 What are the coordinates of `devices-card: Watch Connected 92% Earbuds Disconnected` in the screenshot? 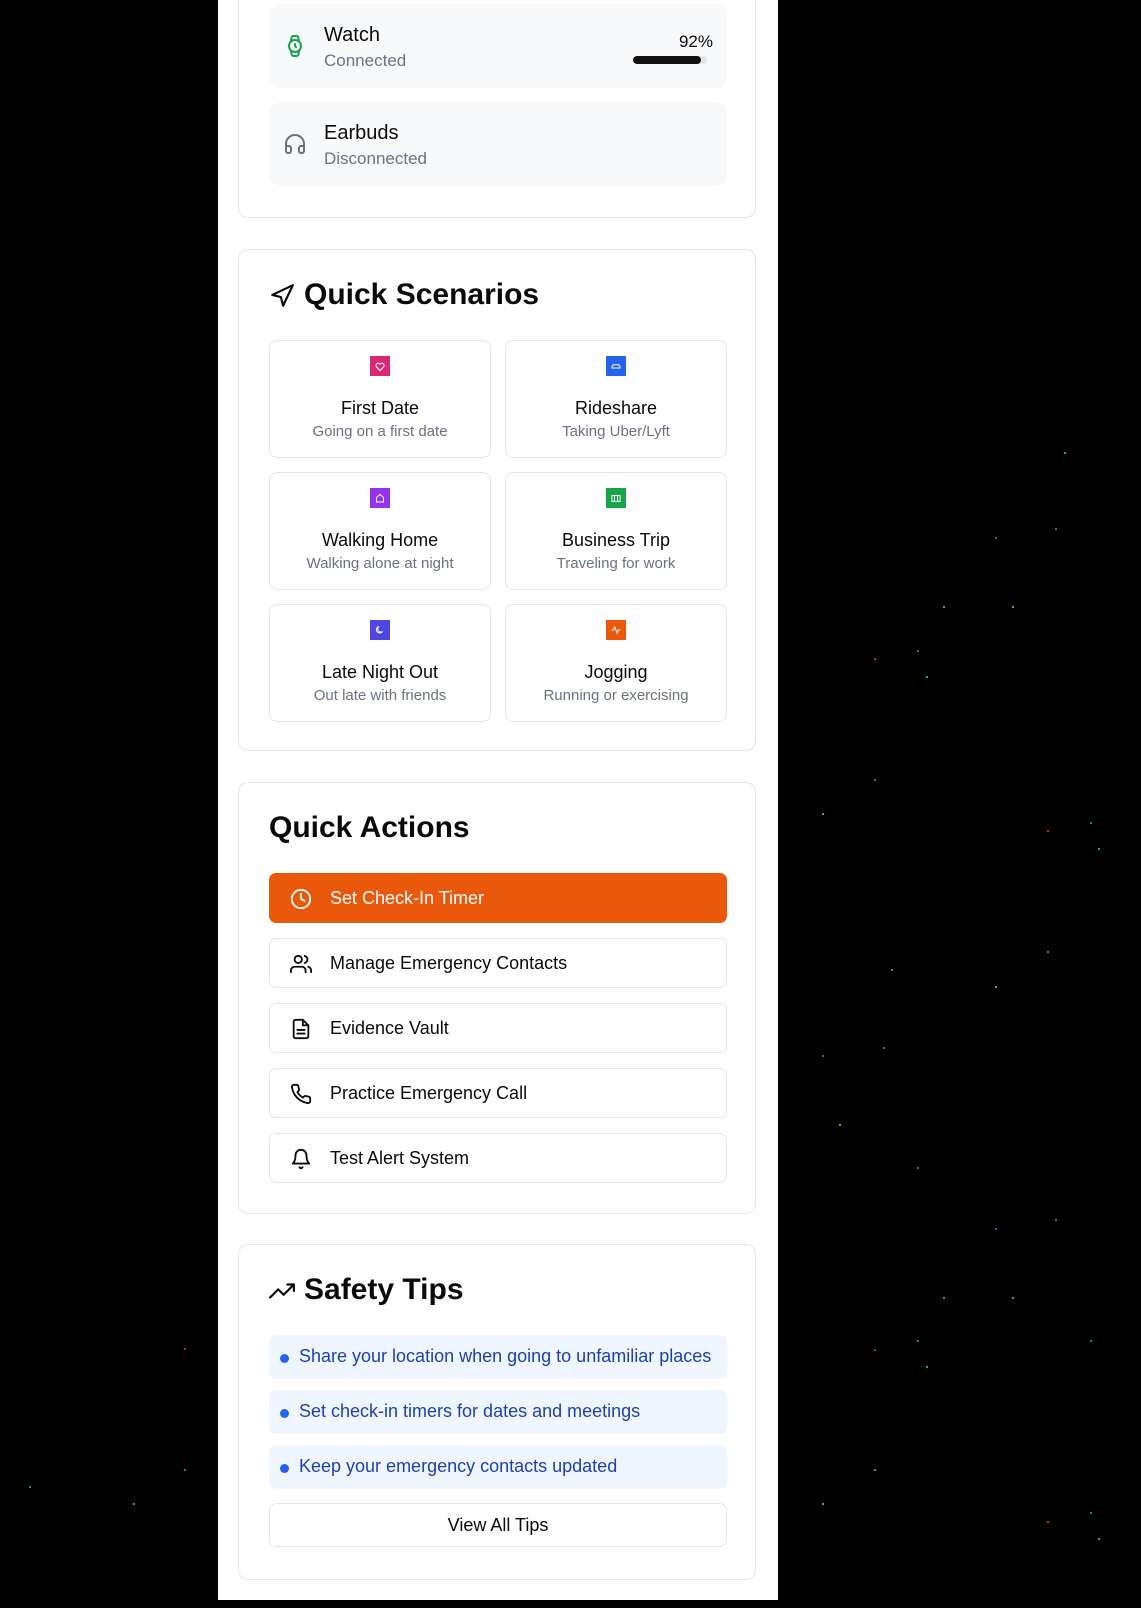 It's located at (497, 109).